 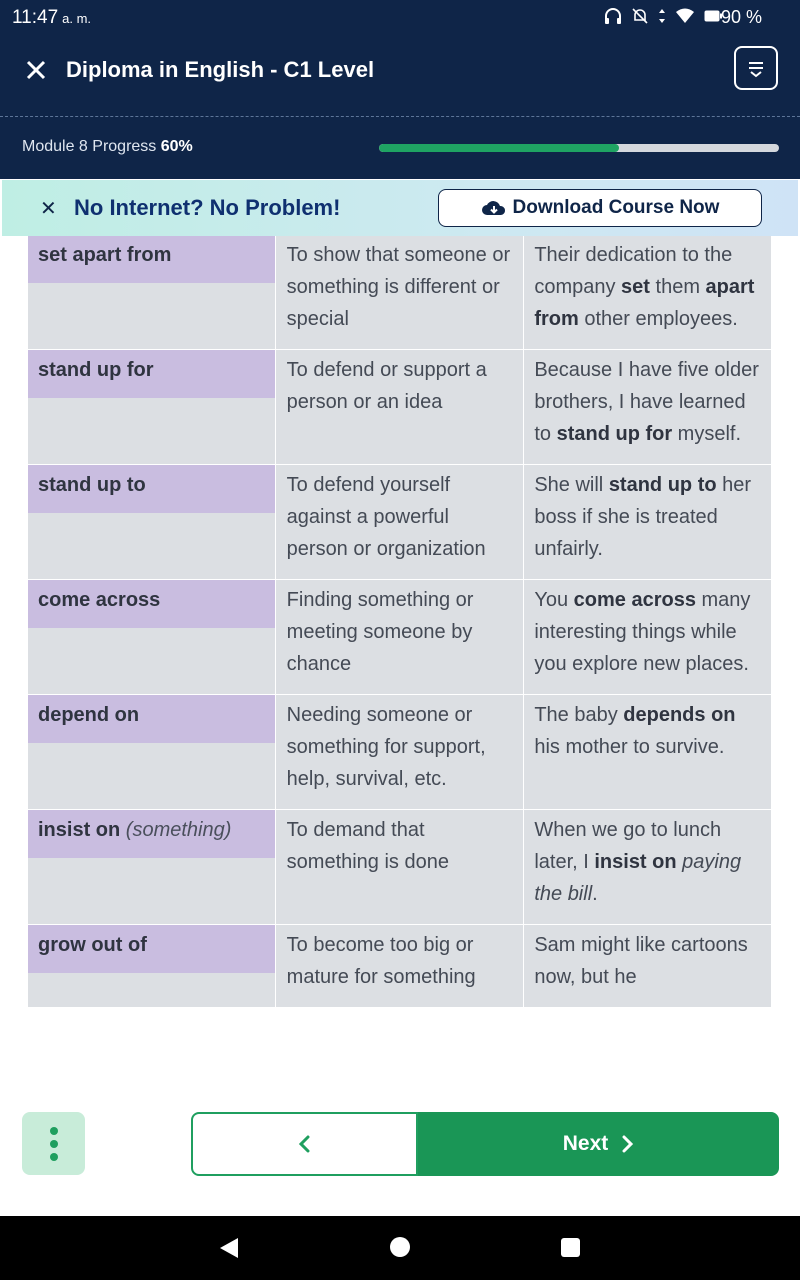 I want to click on status-time: 11:47 a. m., so click(x=51, y=18).